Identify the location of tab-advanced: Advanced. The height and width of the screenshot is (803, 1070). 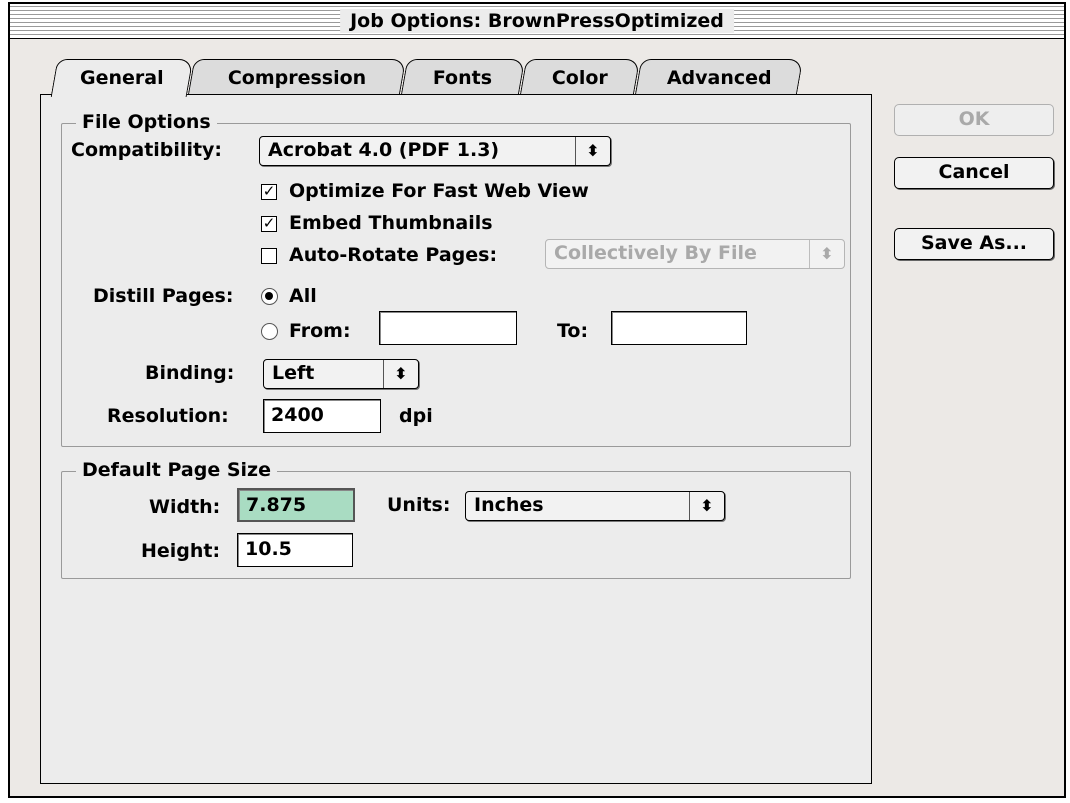
(719, 77).